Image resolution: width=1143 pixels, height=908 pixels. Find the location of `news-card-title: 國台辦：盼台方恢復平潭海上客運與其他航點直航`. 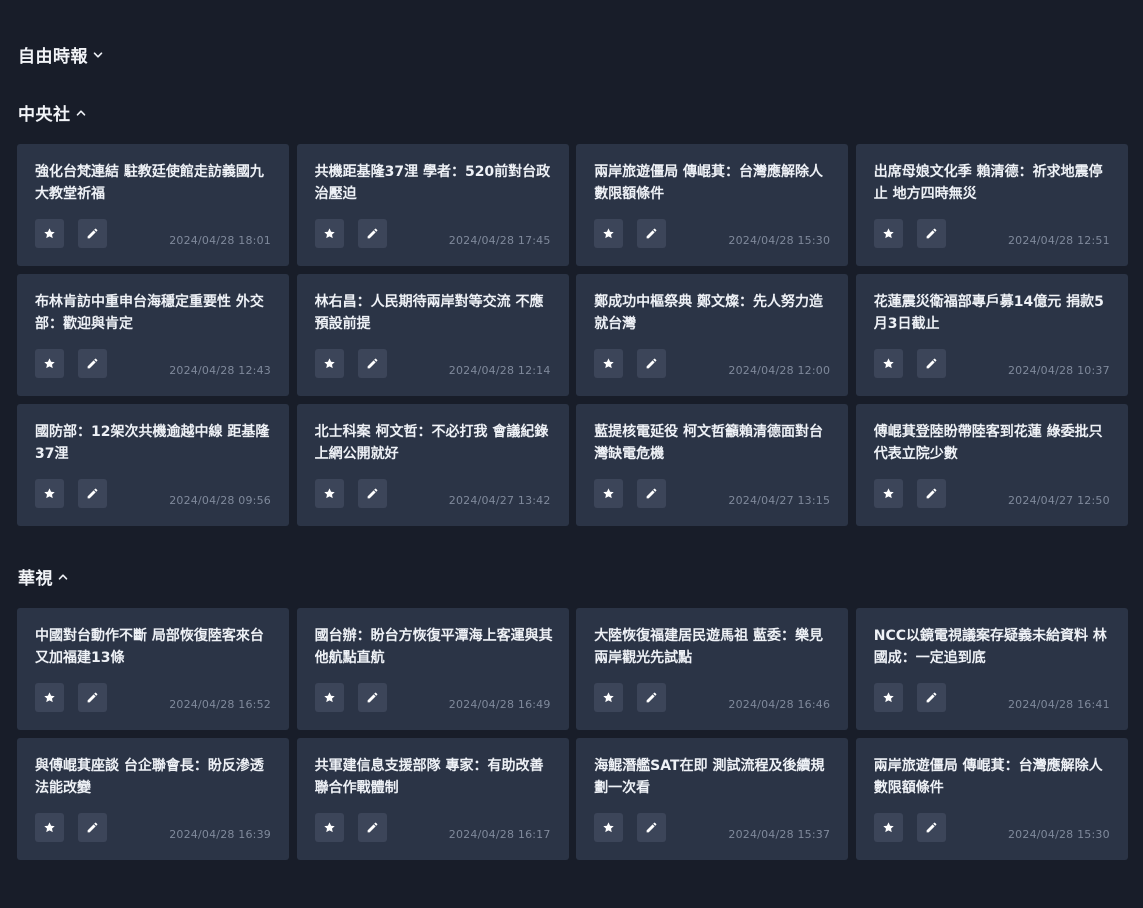

news-card-title: 國台辦：盼台方恢復平潭海上客運與其他航點直航 is located at coordinates (433, 647).